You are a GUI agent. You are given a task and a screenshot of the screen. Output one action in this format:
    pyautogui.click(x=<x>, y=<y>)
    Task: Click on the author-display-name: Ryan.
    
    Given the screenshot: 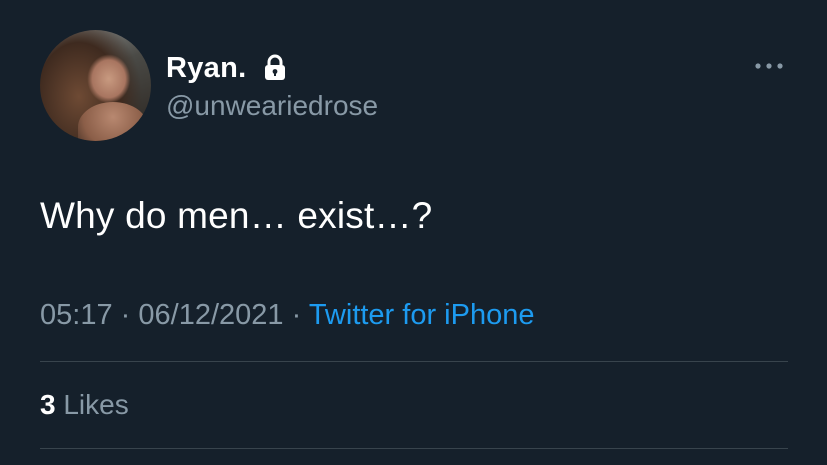 What is the action you would take?
    pyautogui.click(x=206, y=68)
    